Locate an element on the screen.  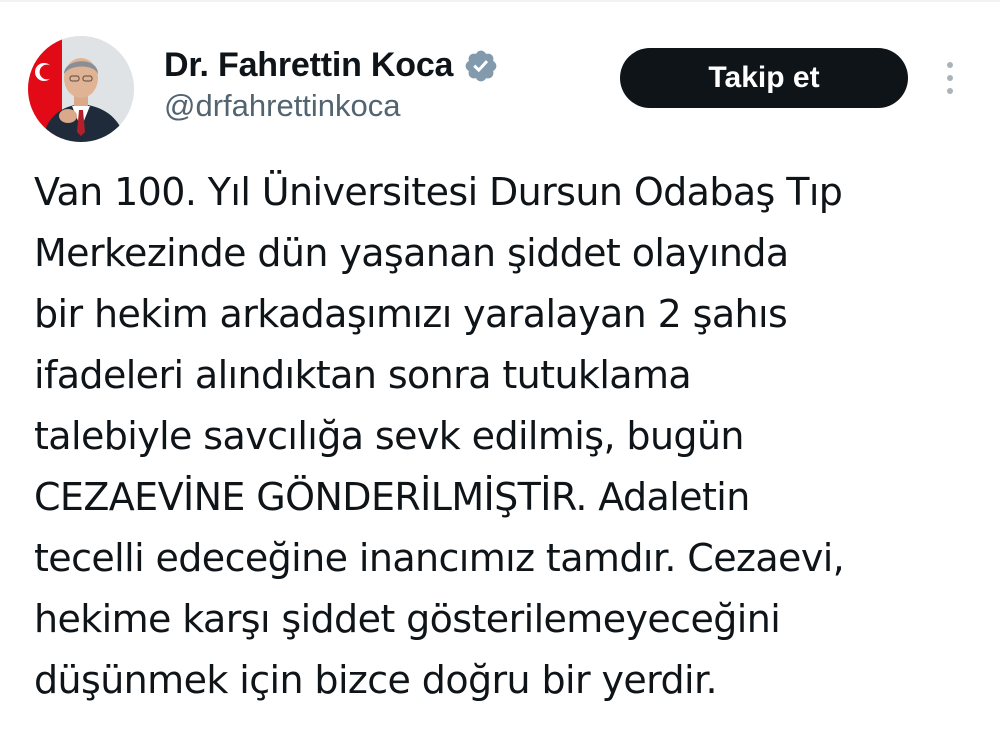
tweet-text-line: bir hekim arkadaşımızı yaralayan 2 şahıs is located at coordinates (411, 314).